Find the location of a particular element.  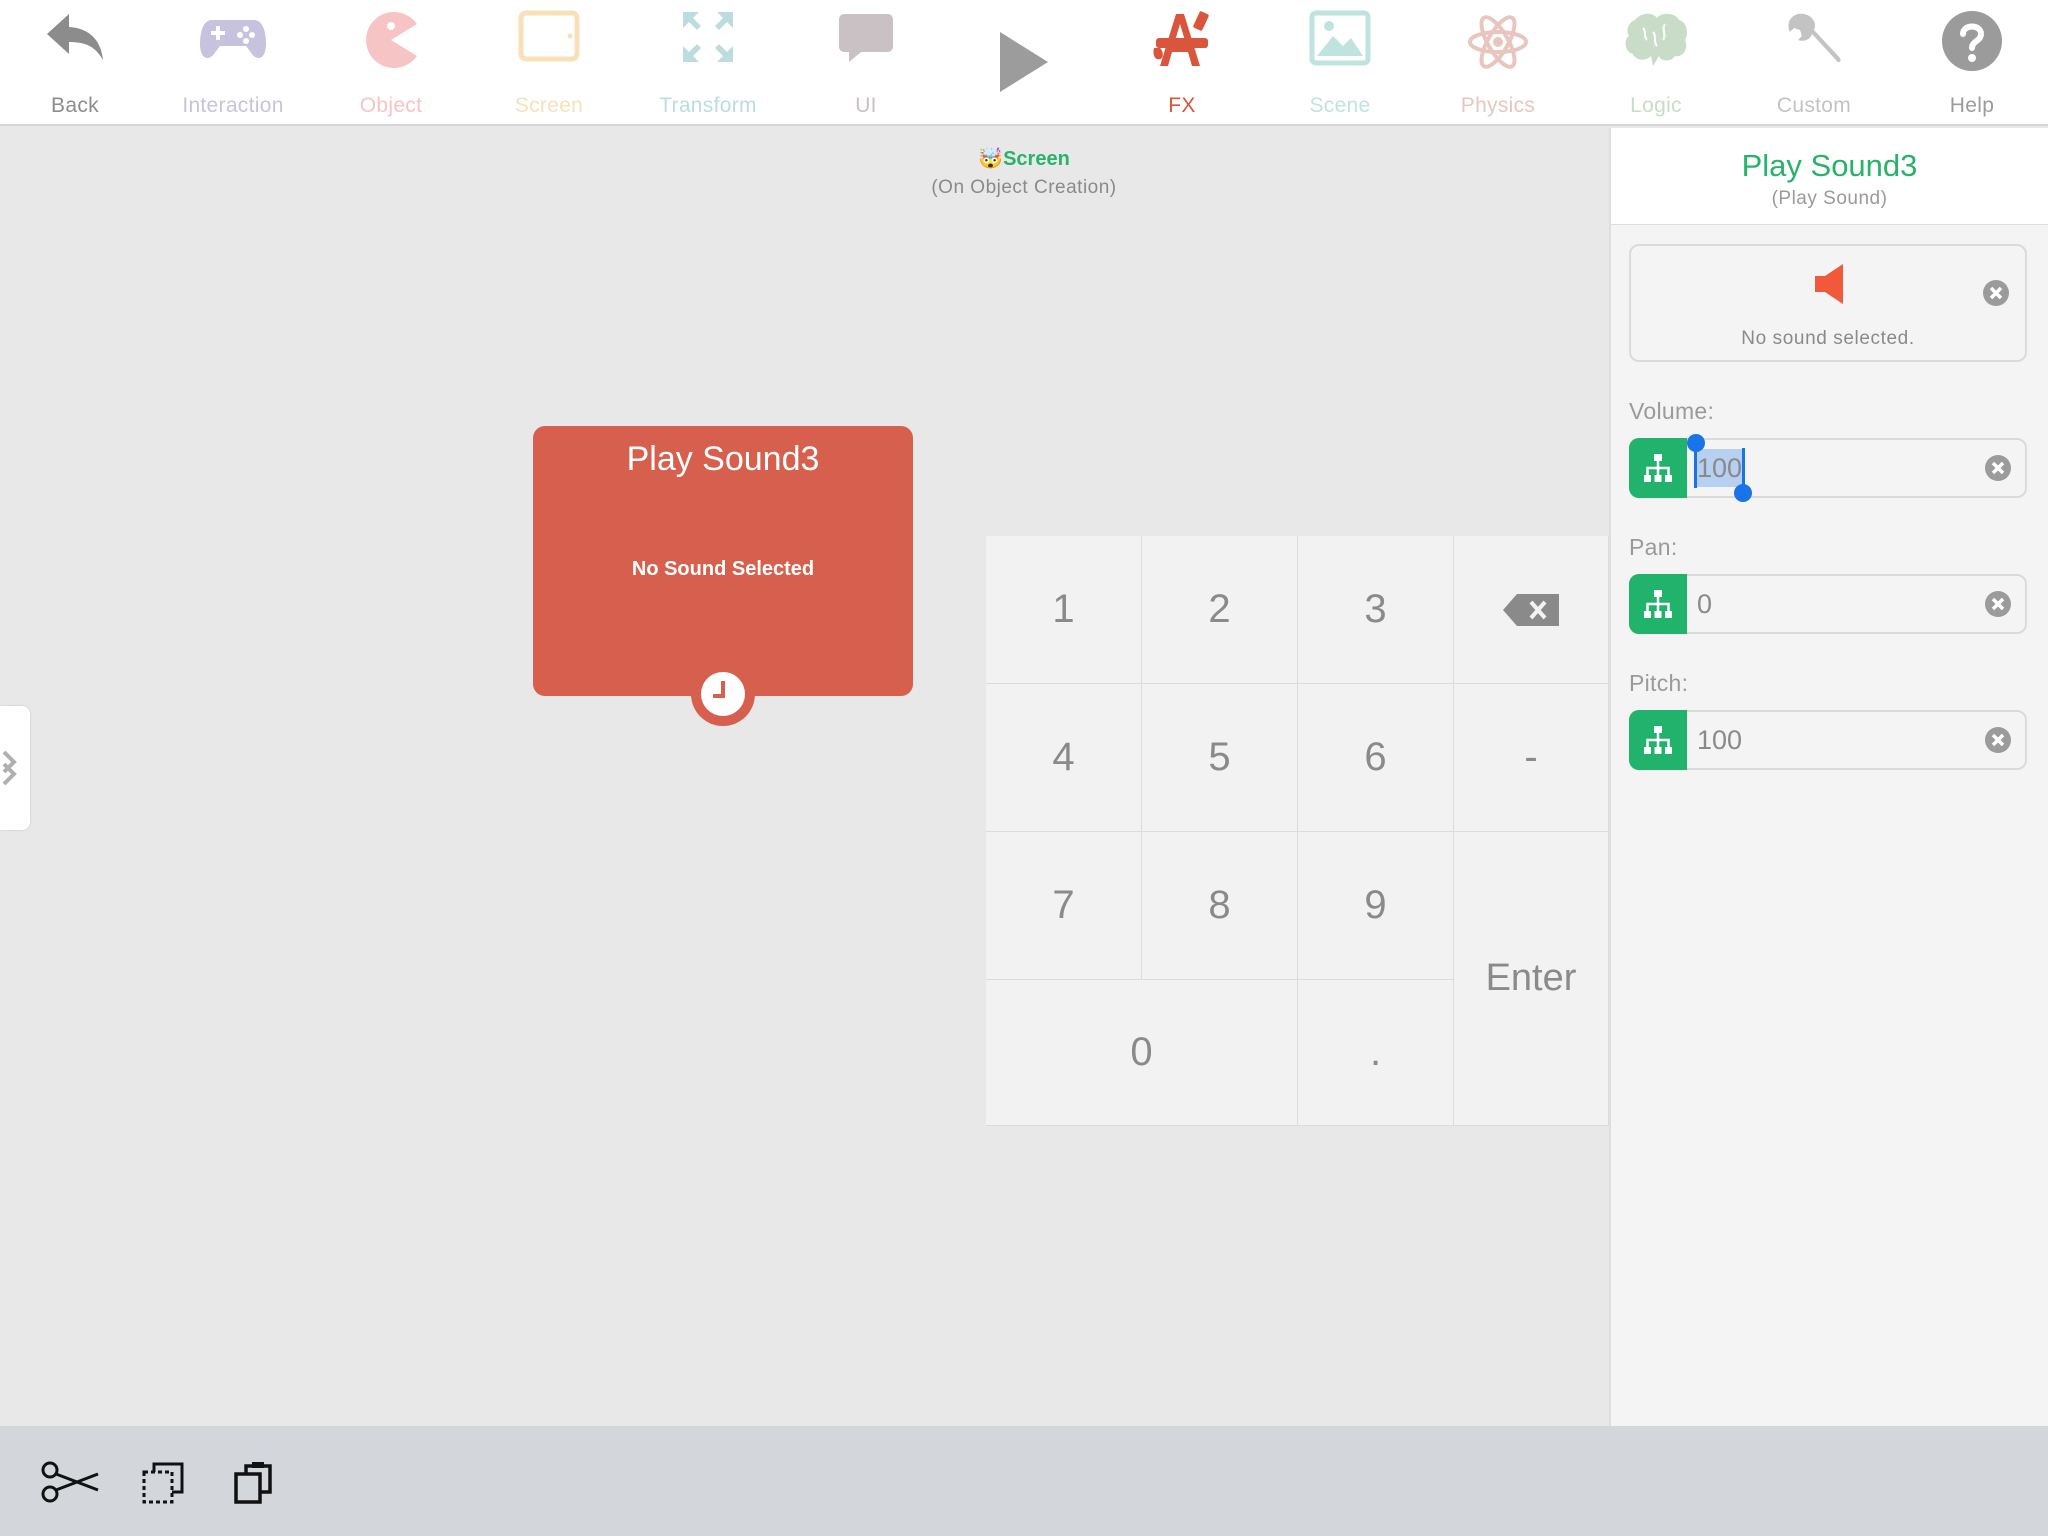

sound-status-text: No sound selected. is located at coordinates (1828, 338).